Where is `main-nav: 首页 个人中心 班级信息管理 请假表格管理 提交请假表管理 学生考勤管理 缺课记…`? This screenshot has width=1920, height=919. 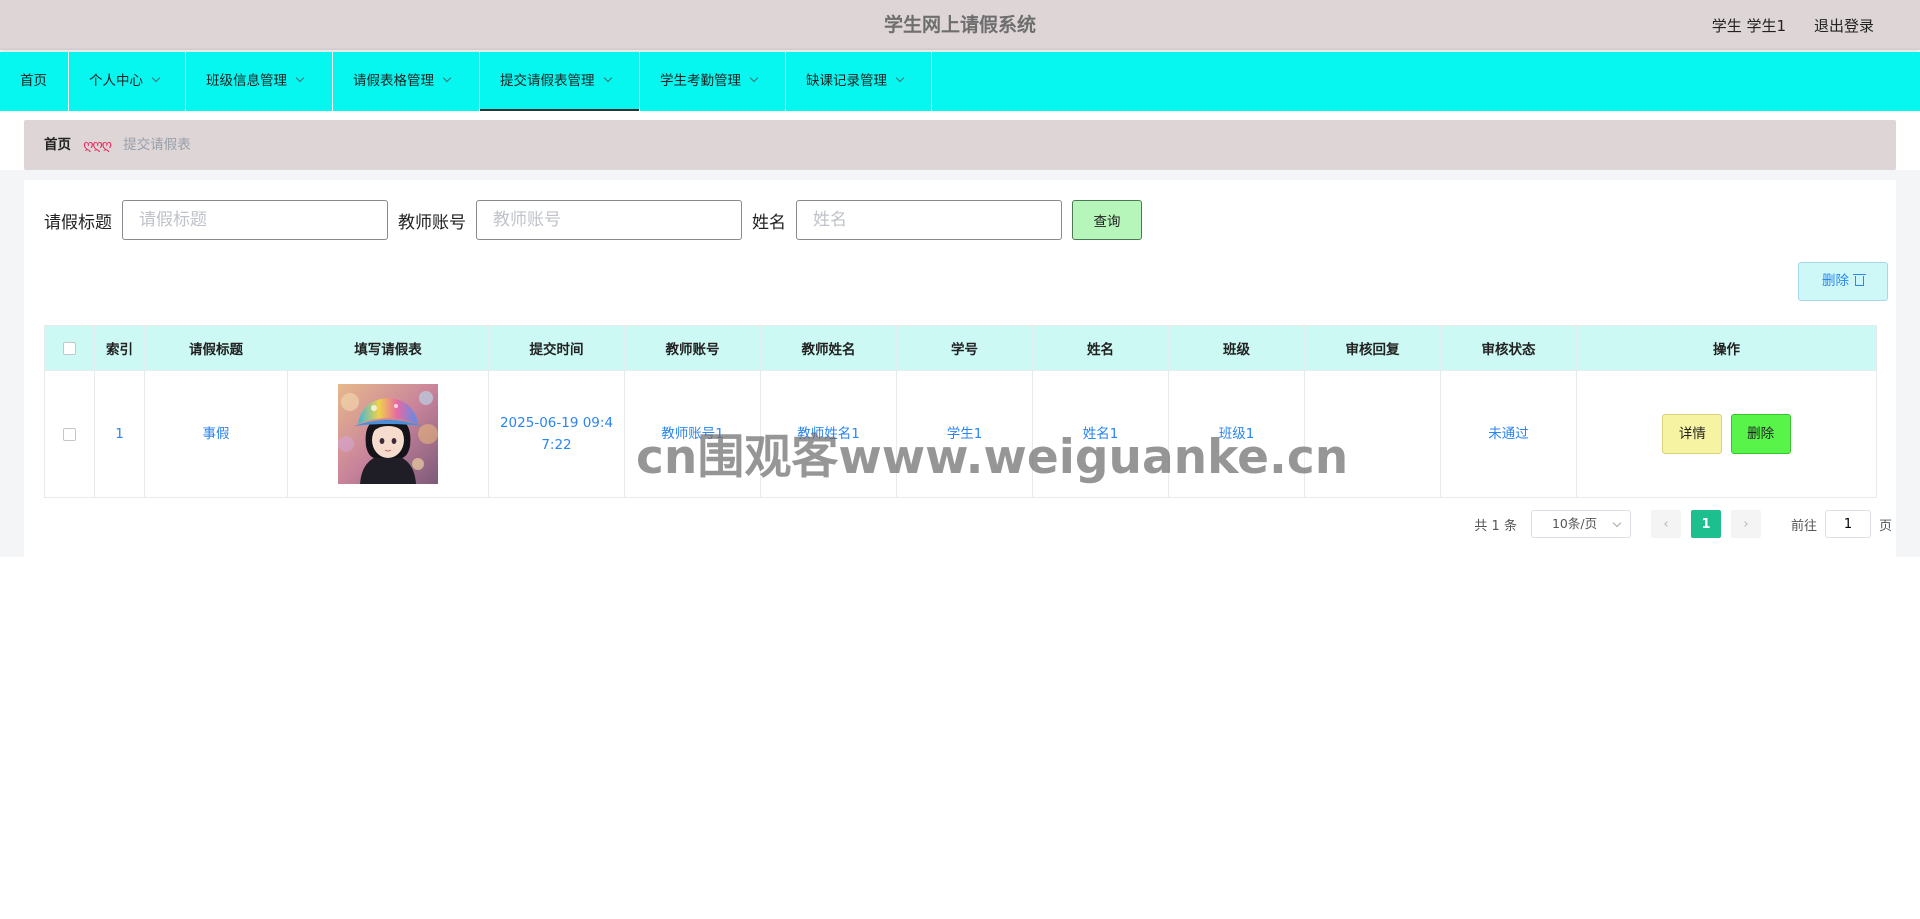 main-nav: 首页 个人中心 班级信息管理 请假表格管理 提交请假表管理 学生考勤管理 缺课记… is located at coordinates (960, 81).